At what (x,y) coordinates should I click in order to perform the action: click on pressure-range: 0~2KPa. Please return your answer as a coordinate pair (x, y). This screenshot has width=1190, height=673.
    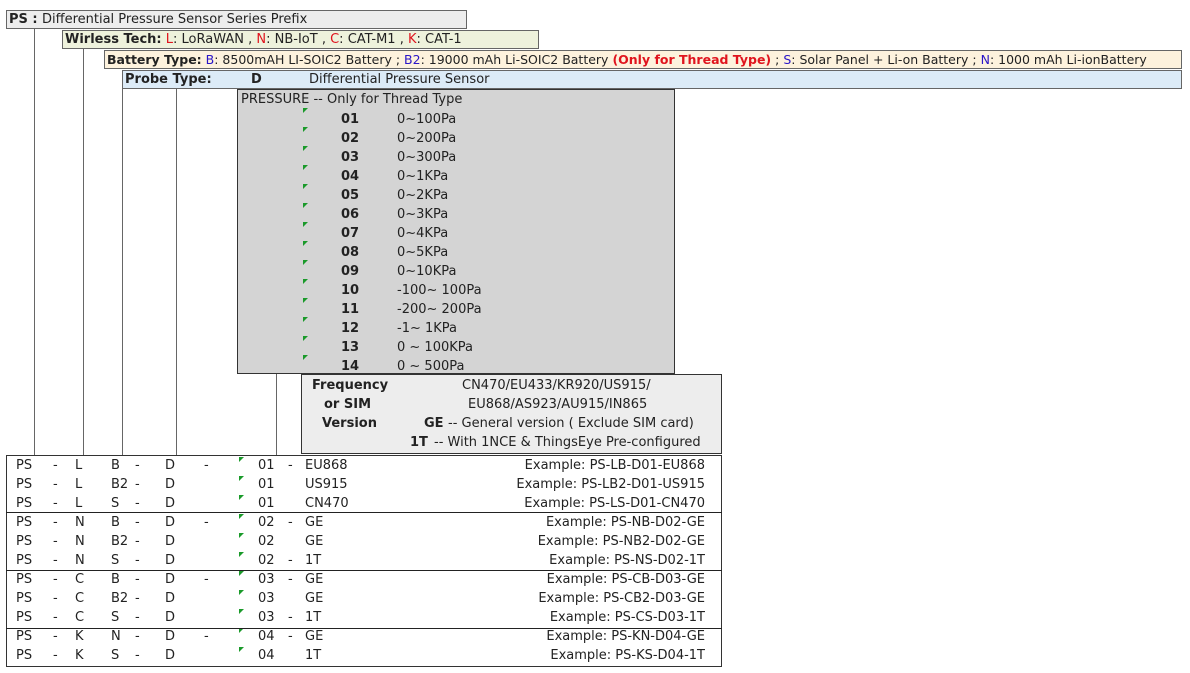
    Looking at the image, I should click on (423, 195).